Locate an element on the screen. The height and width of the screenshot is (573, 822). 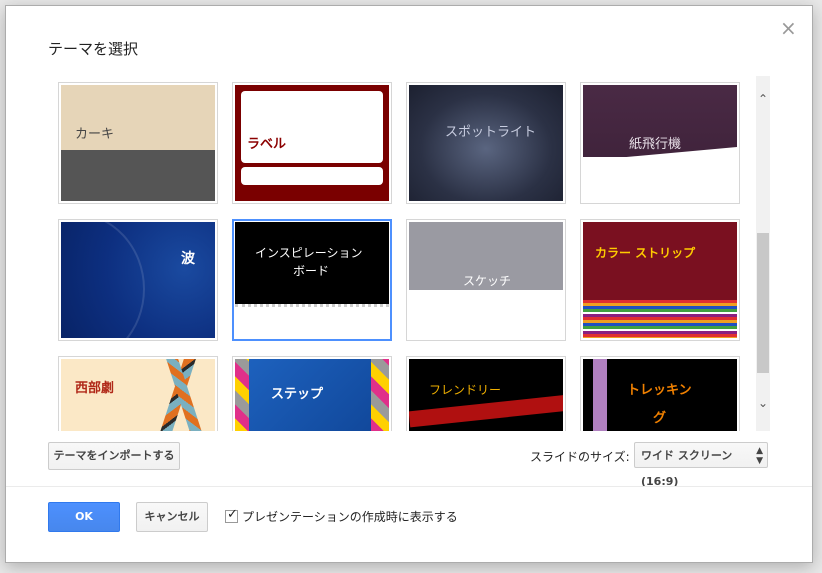
divider is located at coordinates (409, 486).